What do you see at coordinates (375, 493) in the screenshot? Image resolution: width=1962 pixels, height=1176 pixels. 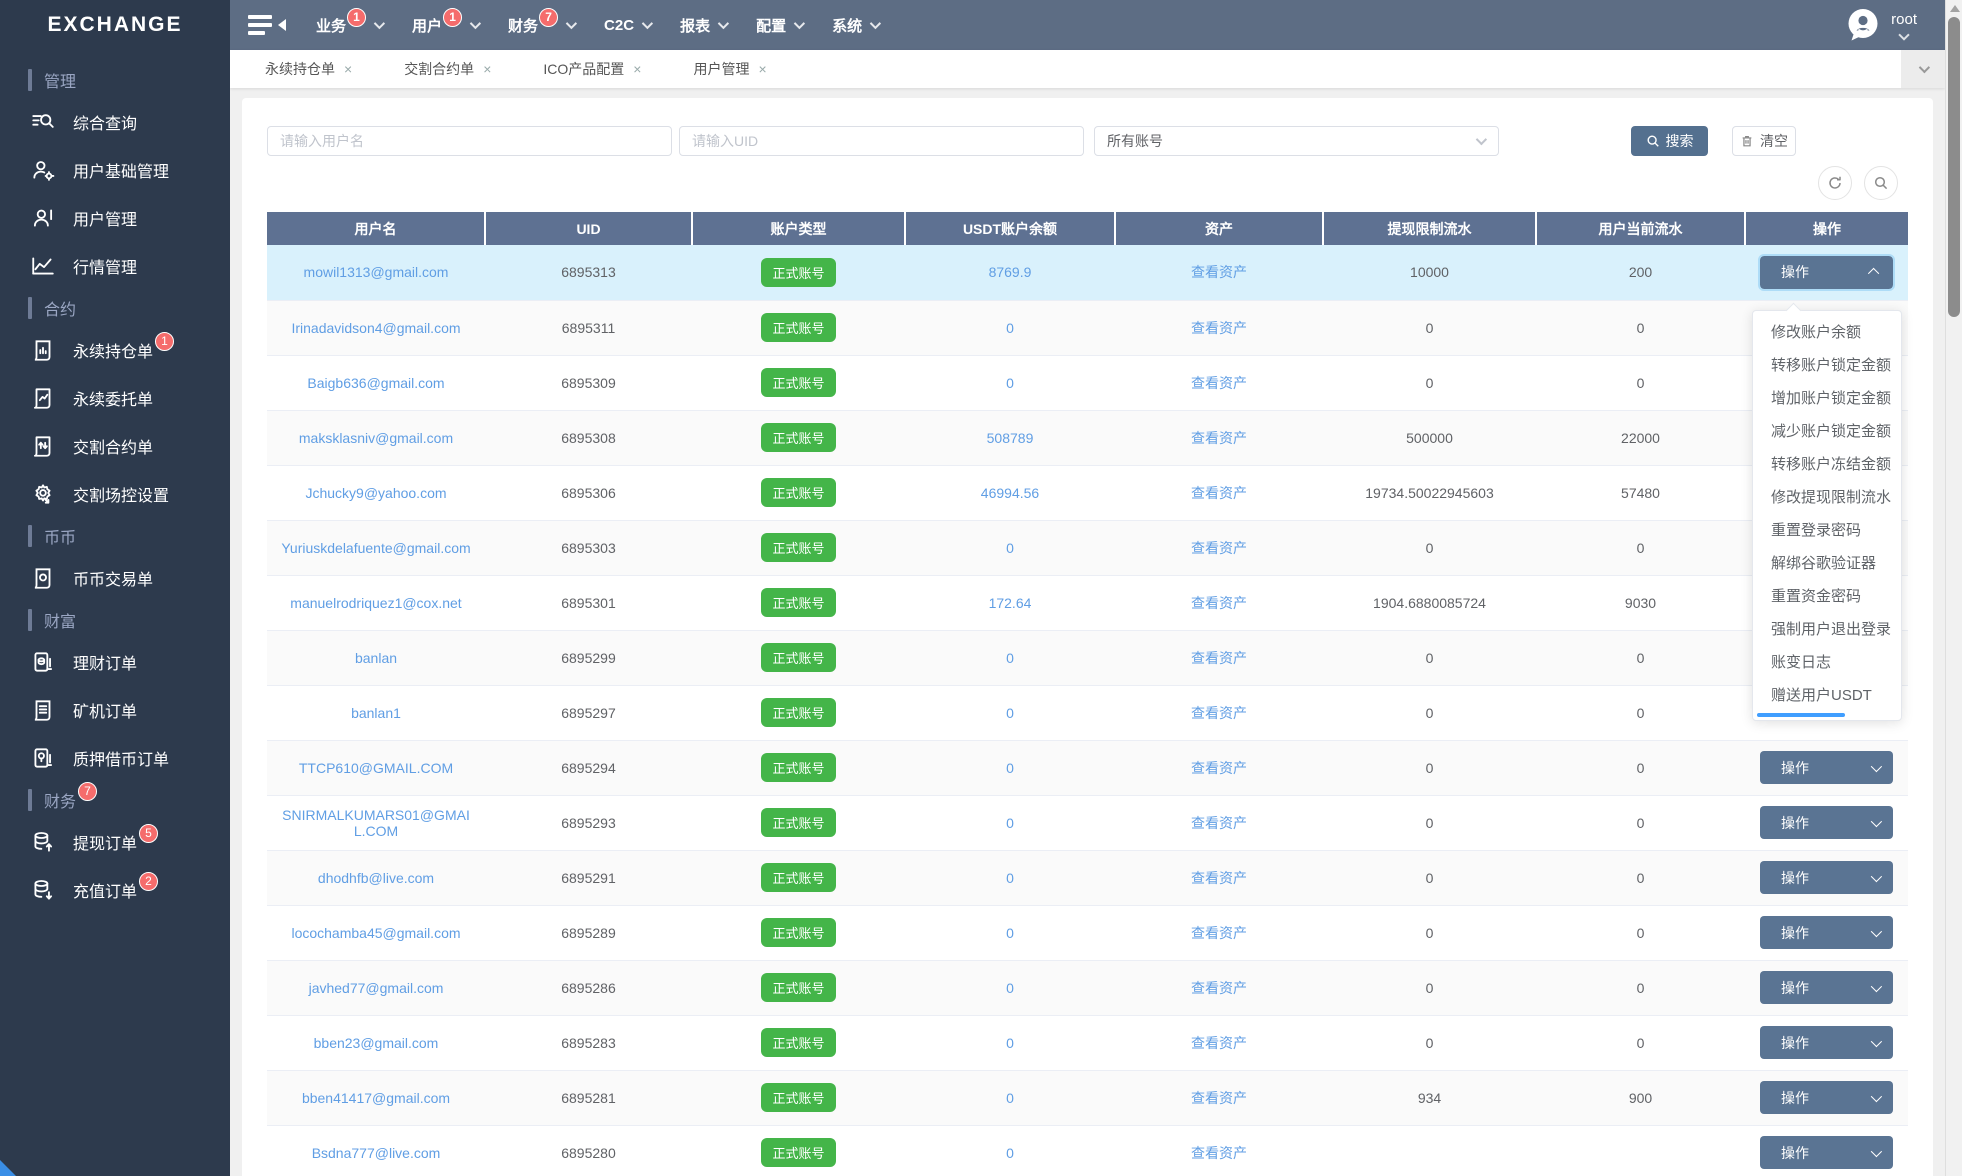 I see `username-link: Jchucky9@yahoo.com` at bounding box center [375, 493].